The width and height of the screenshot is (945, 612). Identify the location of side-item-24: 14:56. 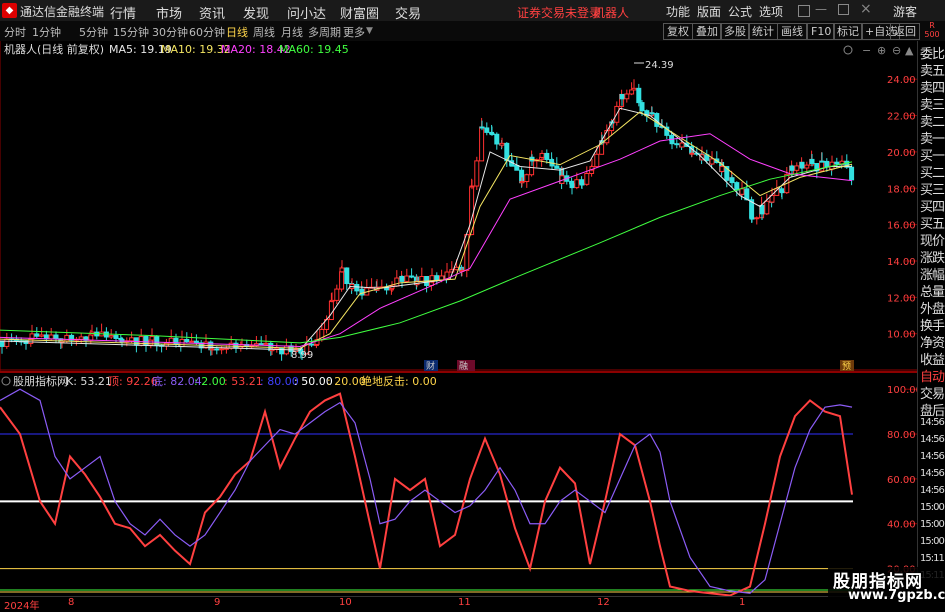
(932, 456).